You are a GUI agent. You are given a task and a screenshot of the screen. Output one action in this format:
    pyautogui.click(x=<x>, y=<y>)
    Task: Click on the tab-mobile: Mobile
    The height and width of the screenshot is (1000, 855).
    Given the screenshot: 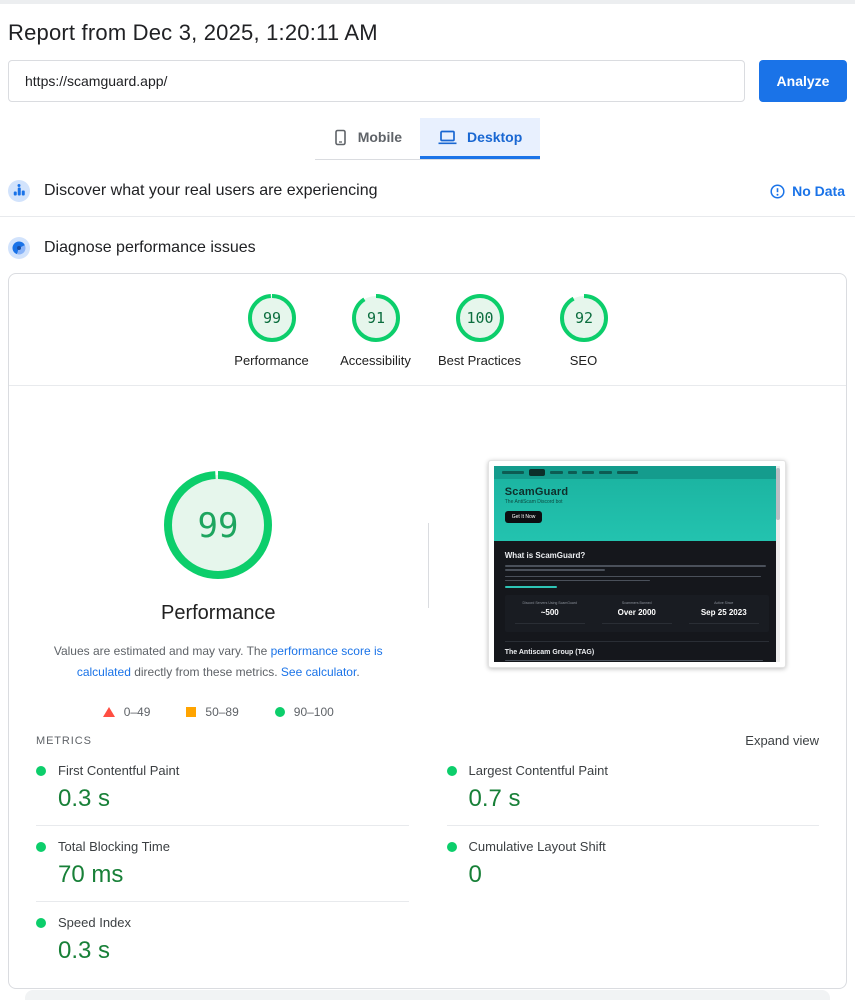 What is the action you would take?
    pyautogui.click(x=367, y=138)
    